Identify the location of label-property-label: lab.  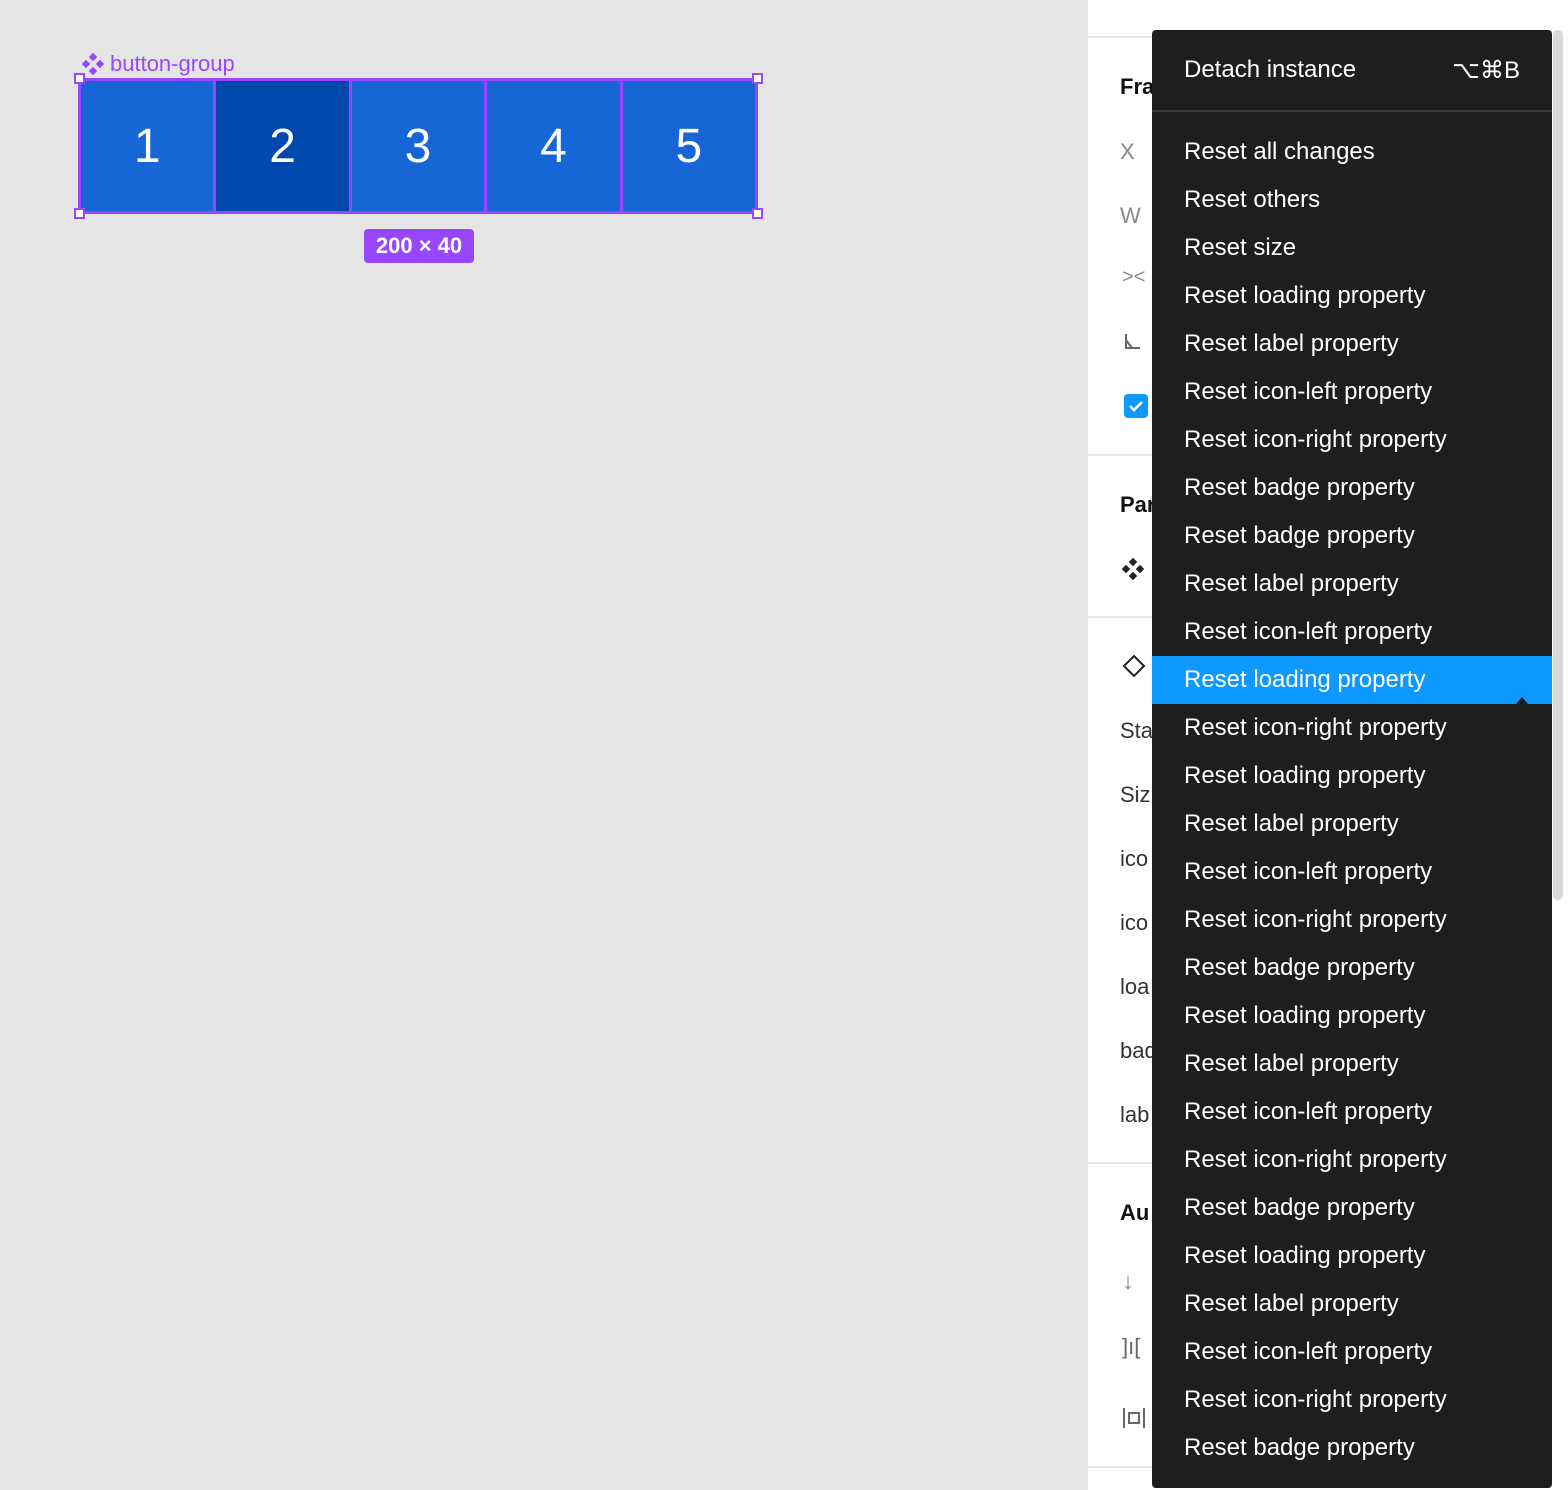
(1135, 1114).